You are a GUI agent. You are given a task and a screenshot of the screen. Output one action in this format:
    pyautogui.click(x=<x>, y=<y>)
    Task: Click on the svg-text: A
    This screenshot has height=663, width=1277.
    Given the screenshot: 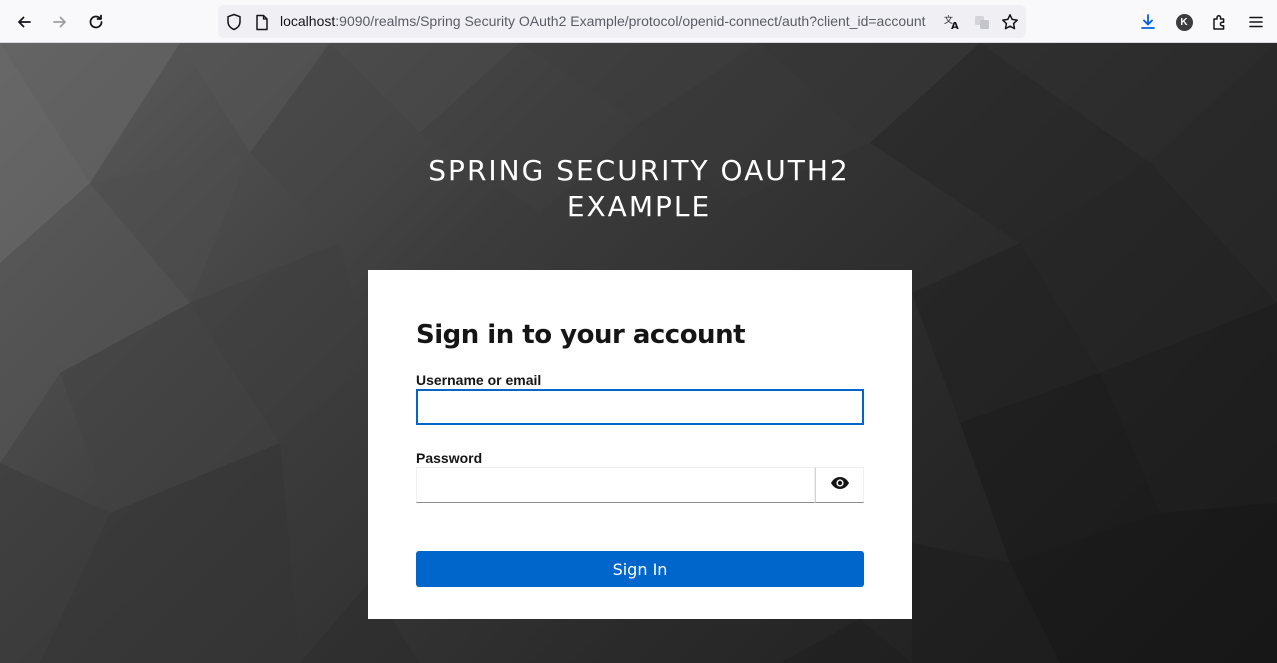 What is the action you would take?
    pyautogui.click(x=955, y=26)
    